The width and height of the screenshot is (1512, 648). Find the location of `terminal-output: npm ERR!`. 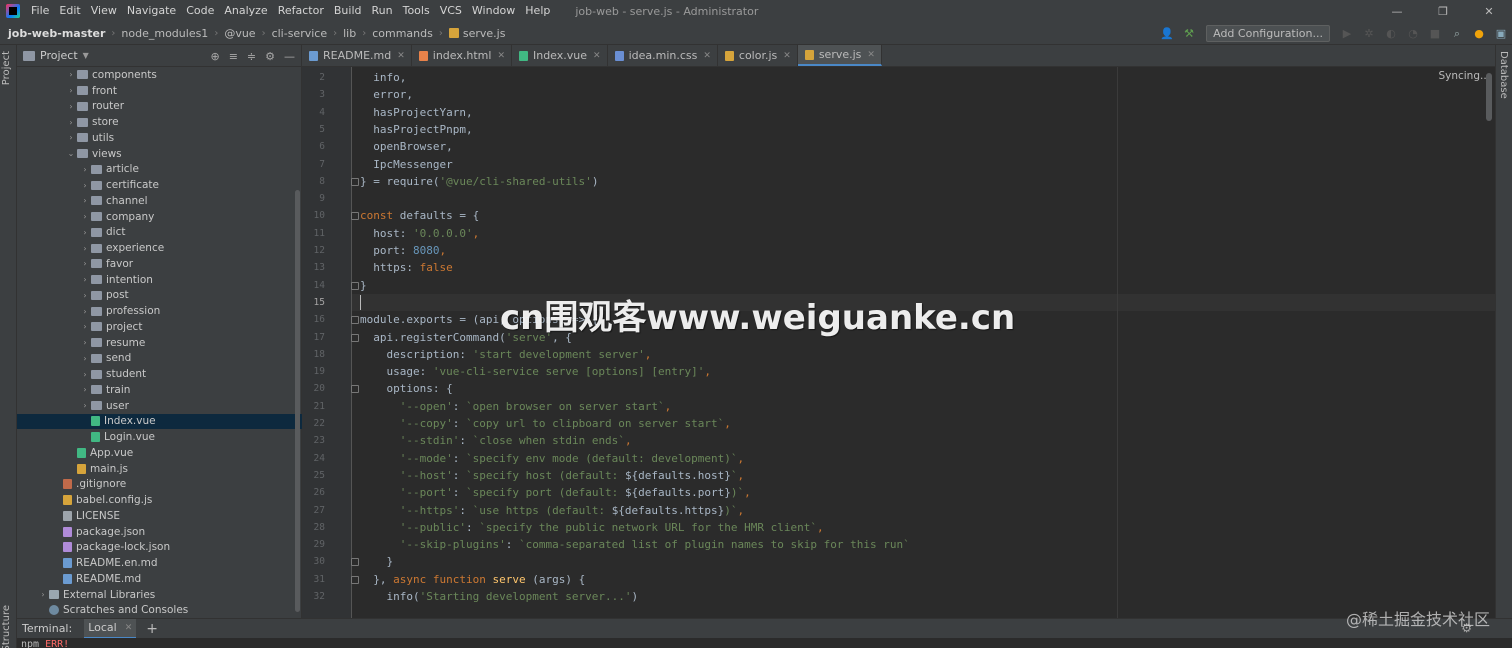

terminal-output: npm ERR! is located at coordinates (764, 643).